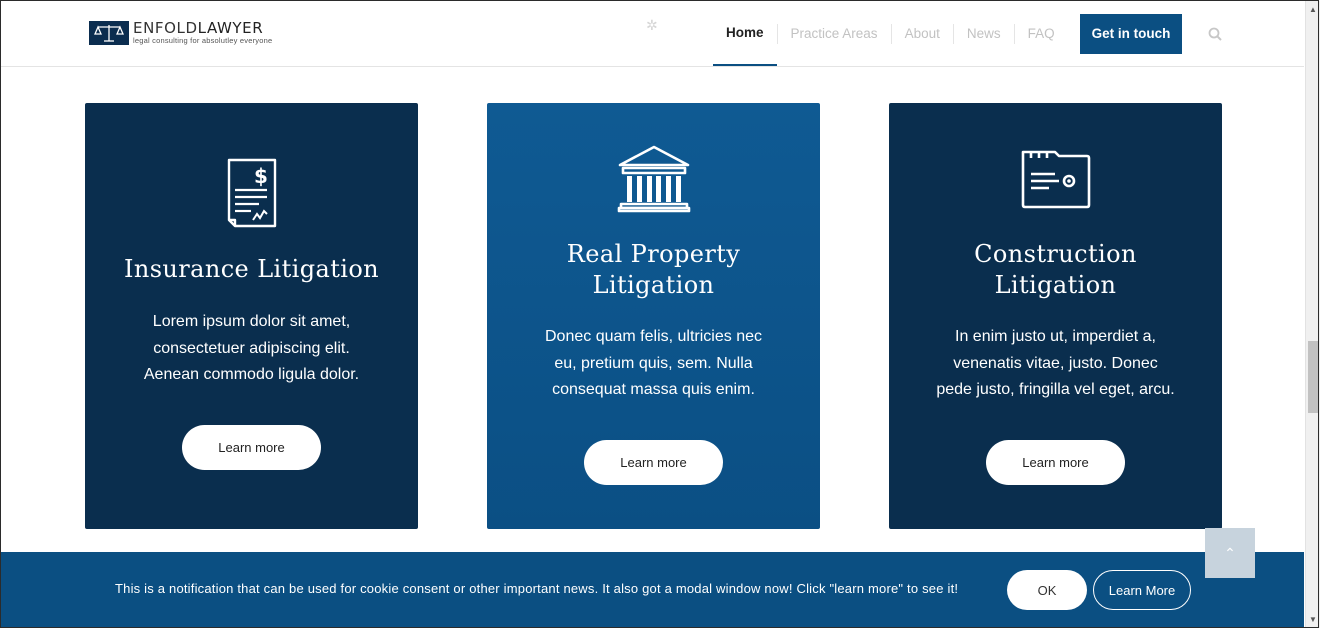 The height and width of the screenshot is (630, 1321). Describe the element at coordinates (1055, 179) in the screenshot. I see `folder-icon` at that location.